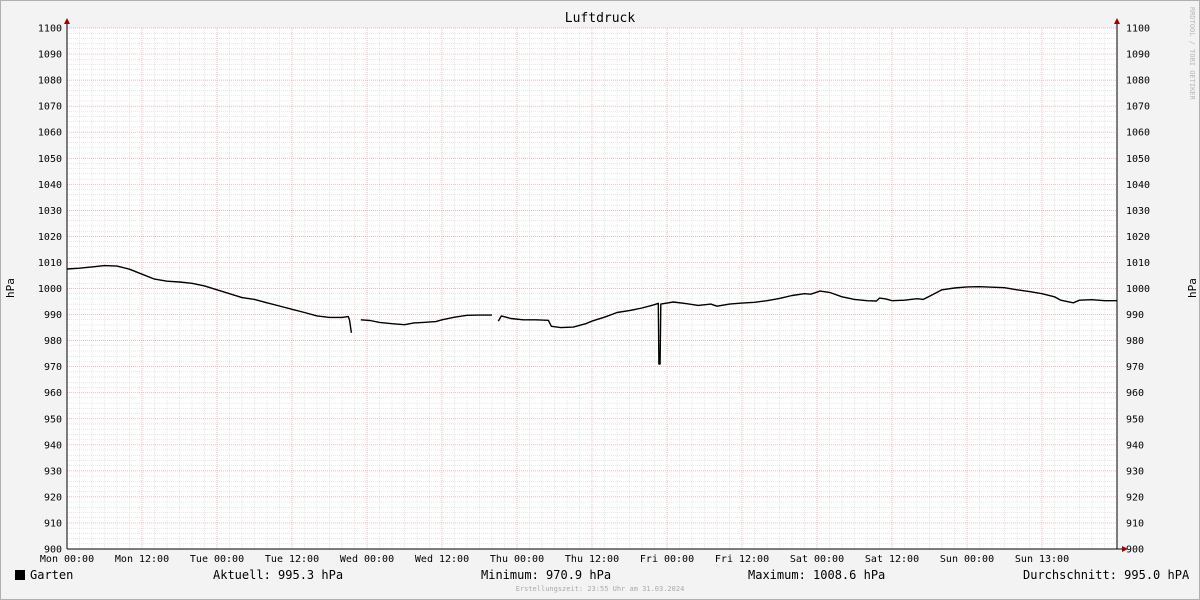 Image resolution: width=1200 pixels, height=600 pixels. I want to click on y-axis-label-right: hPa, so click(1192, 288).